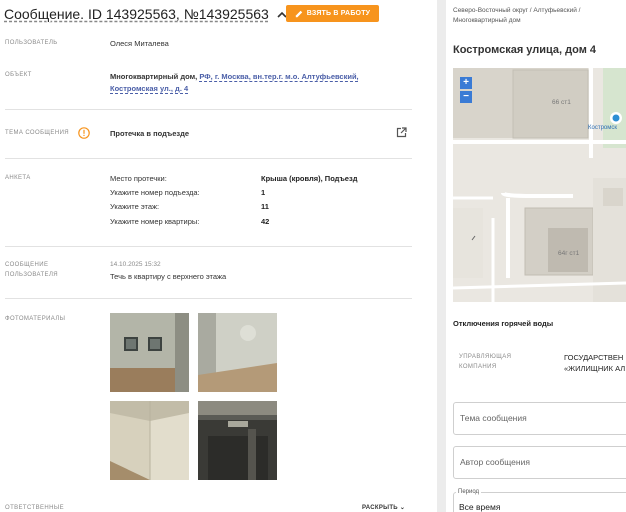 Image resolution: width=626 pixels, height=512 pixels. Describe the element at coordinates (595, 363) in the screenshot. I see `management-company-value: ГОСУДАРСТВЕН «ЖИЛИЩНИК АЛ` at that location.